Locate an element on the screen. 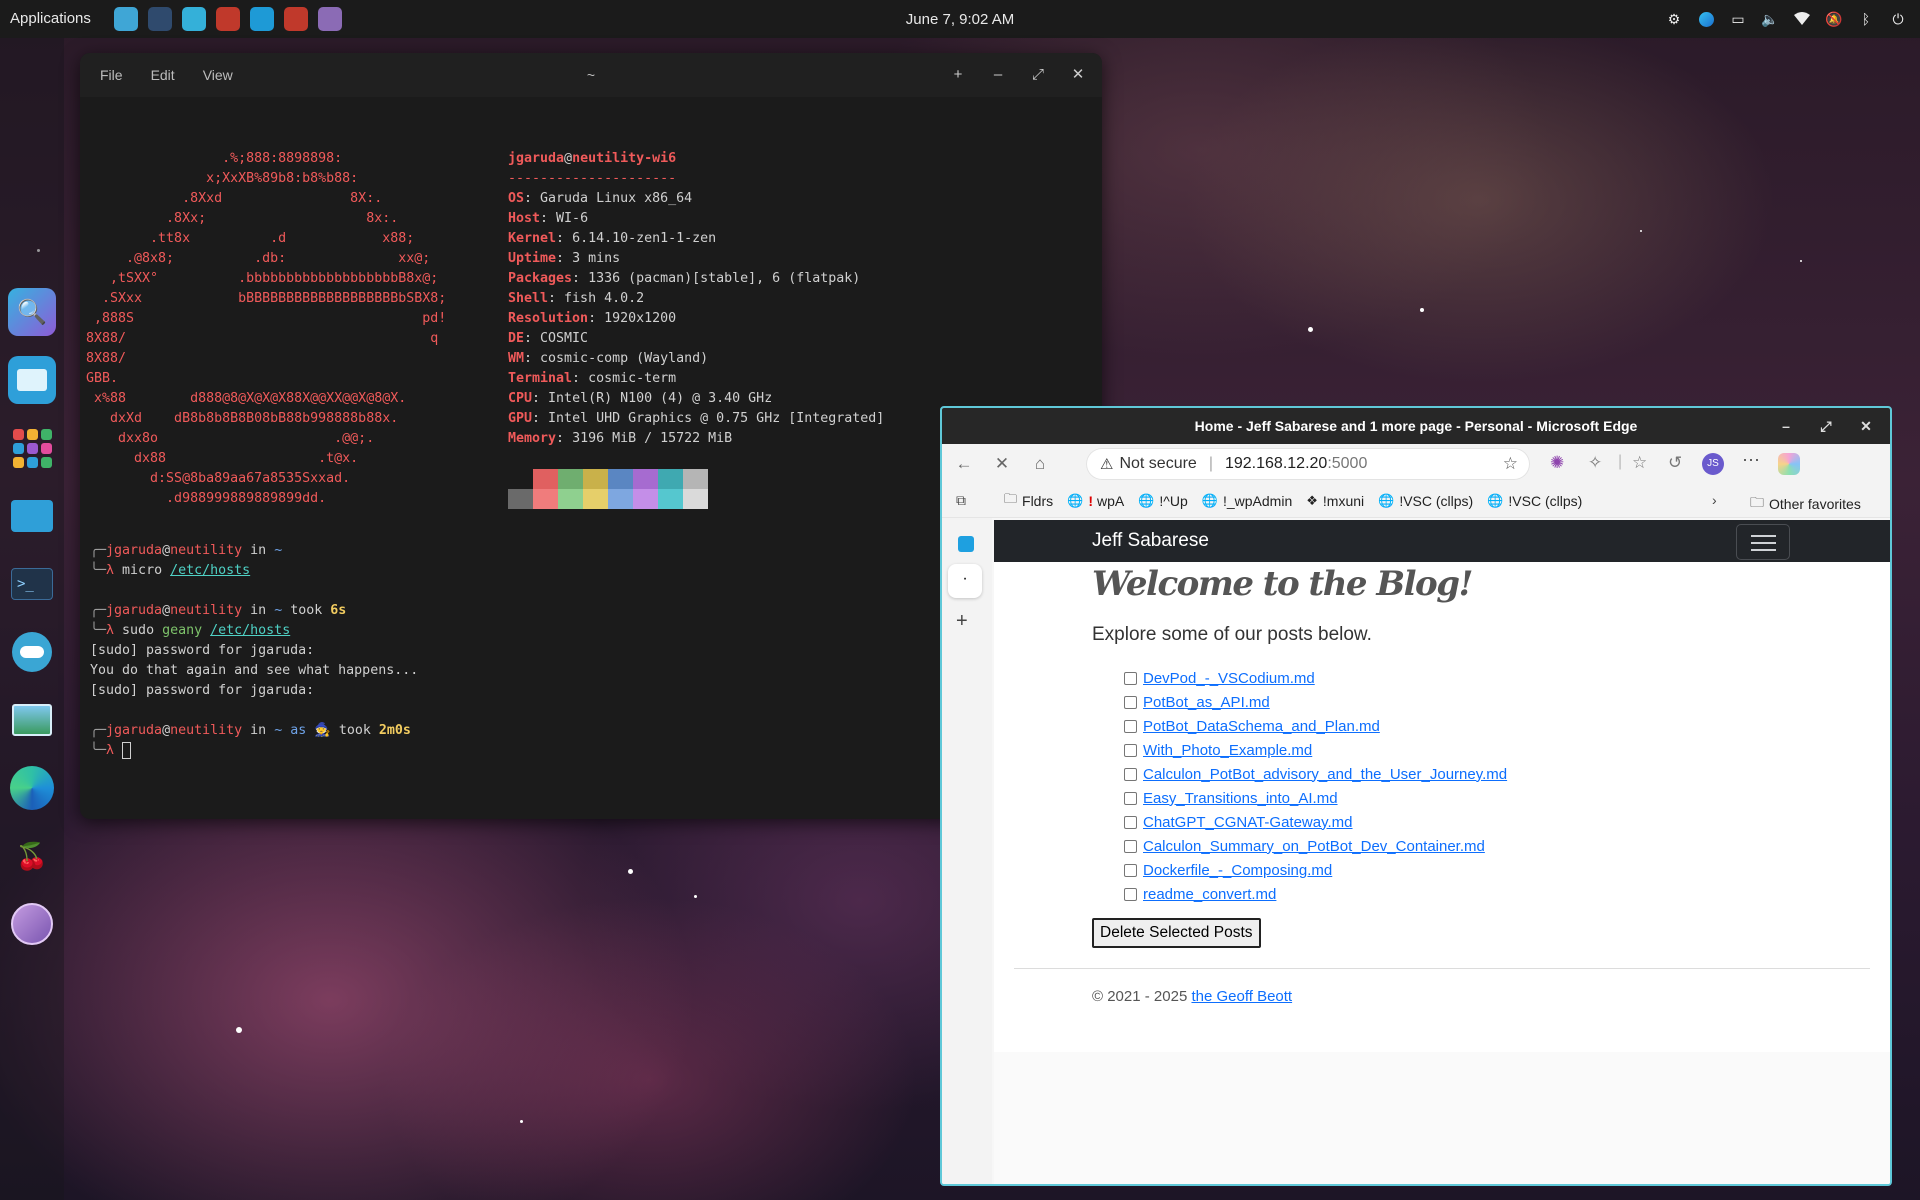 The width and height of the screenshot is (1920, 1200). command-line: ╰─λ sudo geany /etc/hosts is located at coordinates (190, 630).